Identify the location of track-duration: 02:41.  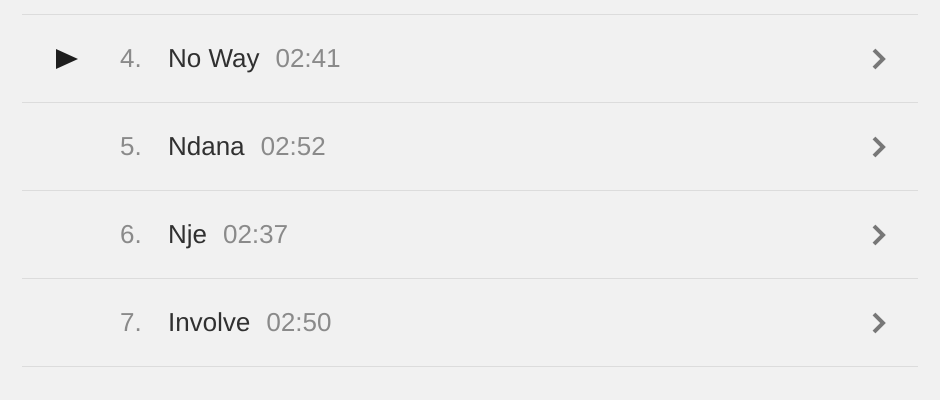
(308, 58).